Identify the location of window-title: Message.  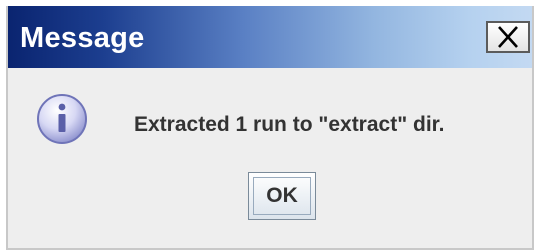
(82, 38).